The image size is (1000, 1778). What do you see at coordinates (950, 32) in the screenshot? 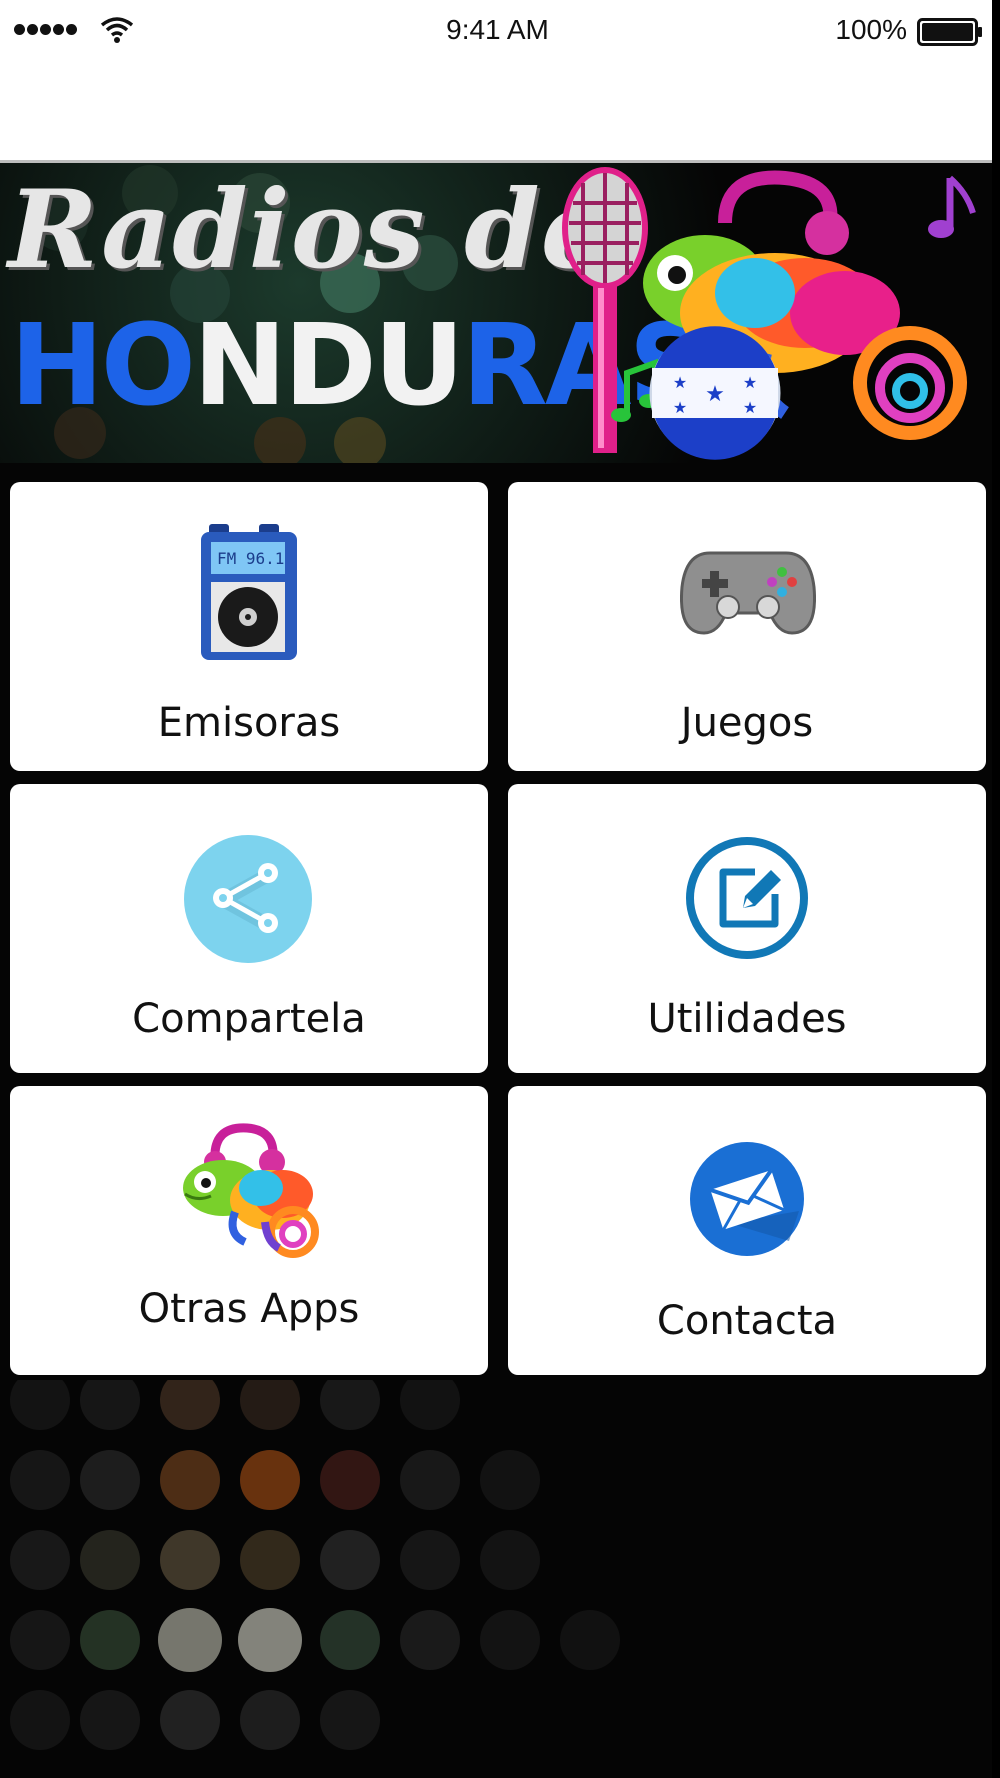
I see `battery-icon` at bounding box center [950, 32].